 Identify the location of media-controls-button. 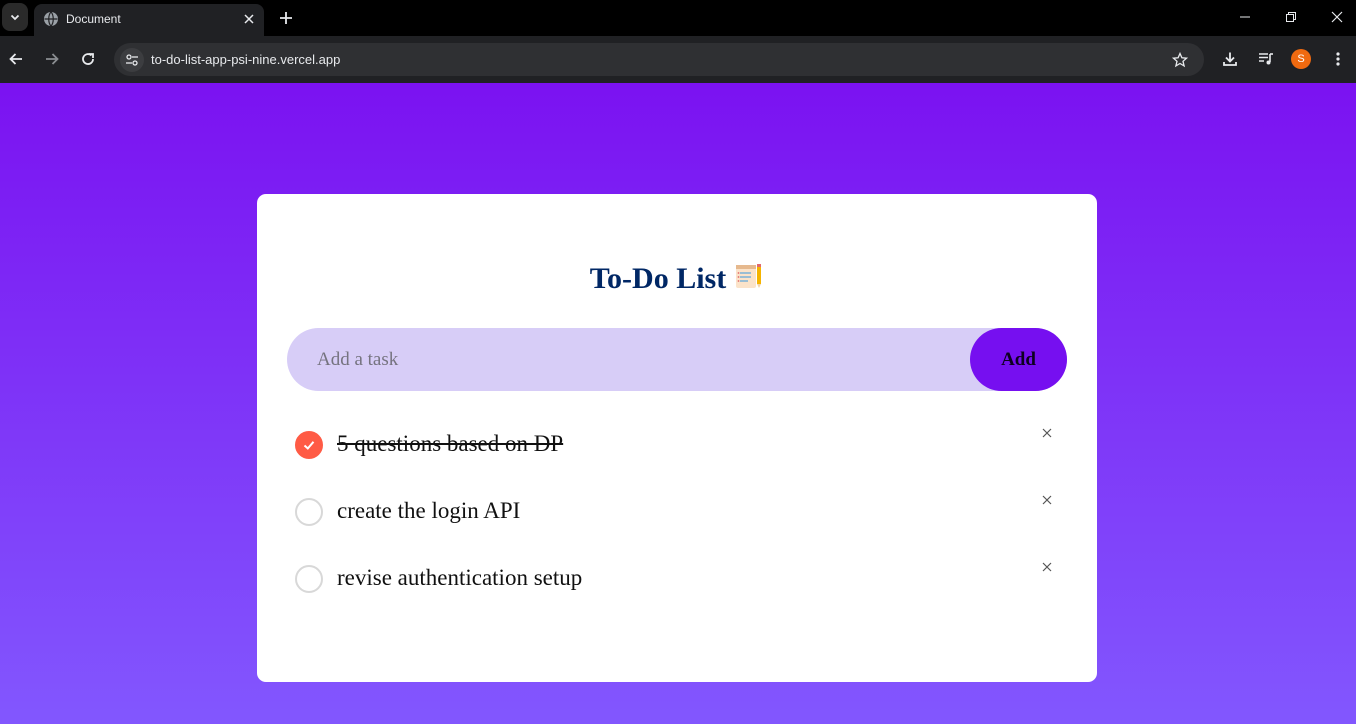
(1266, 59).